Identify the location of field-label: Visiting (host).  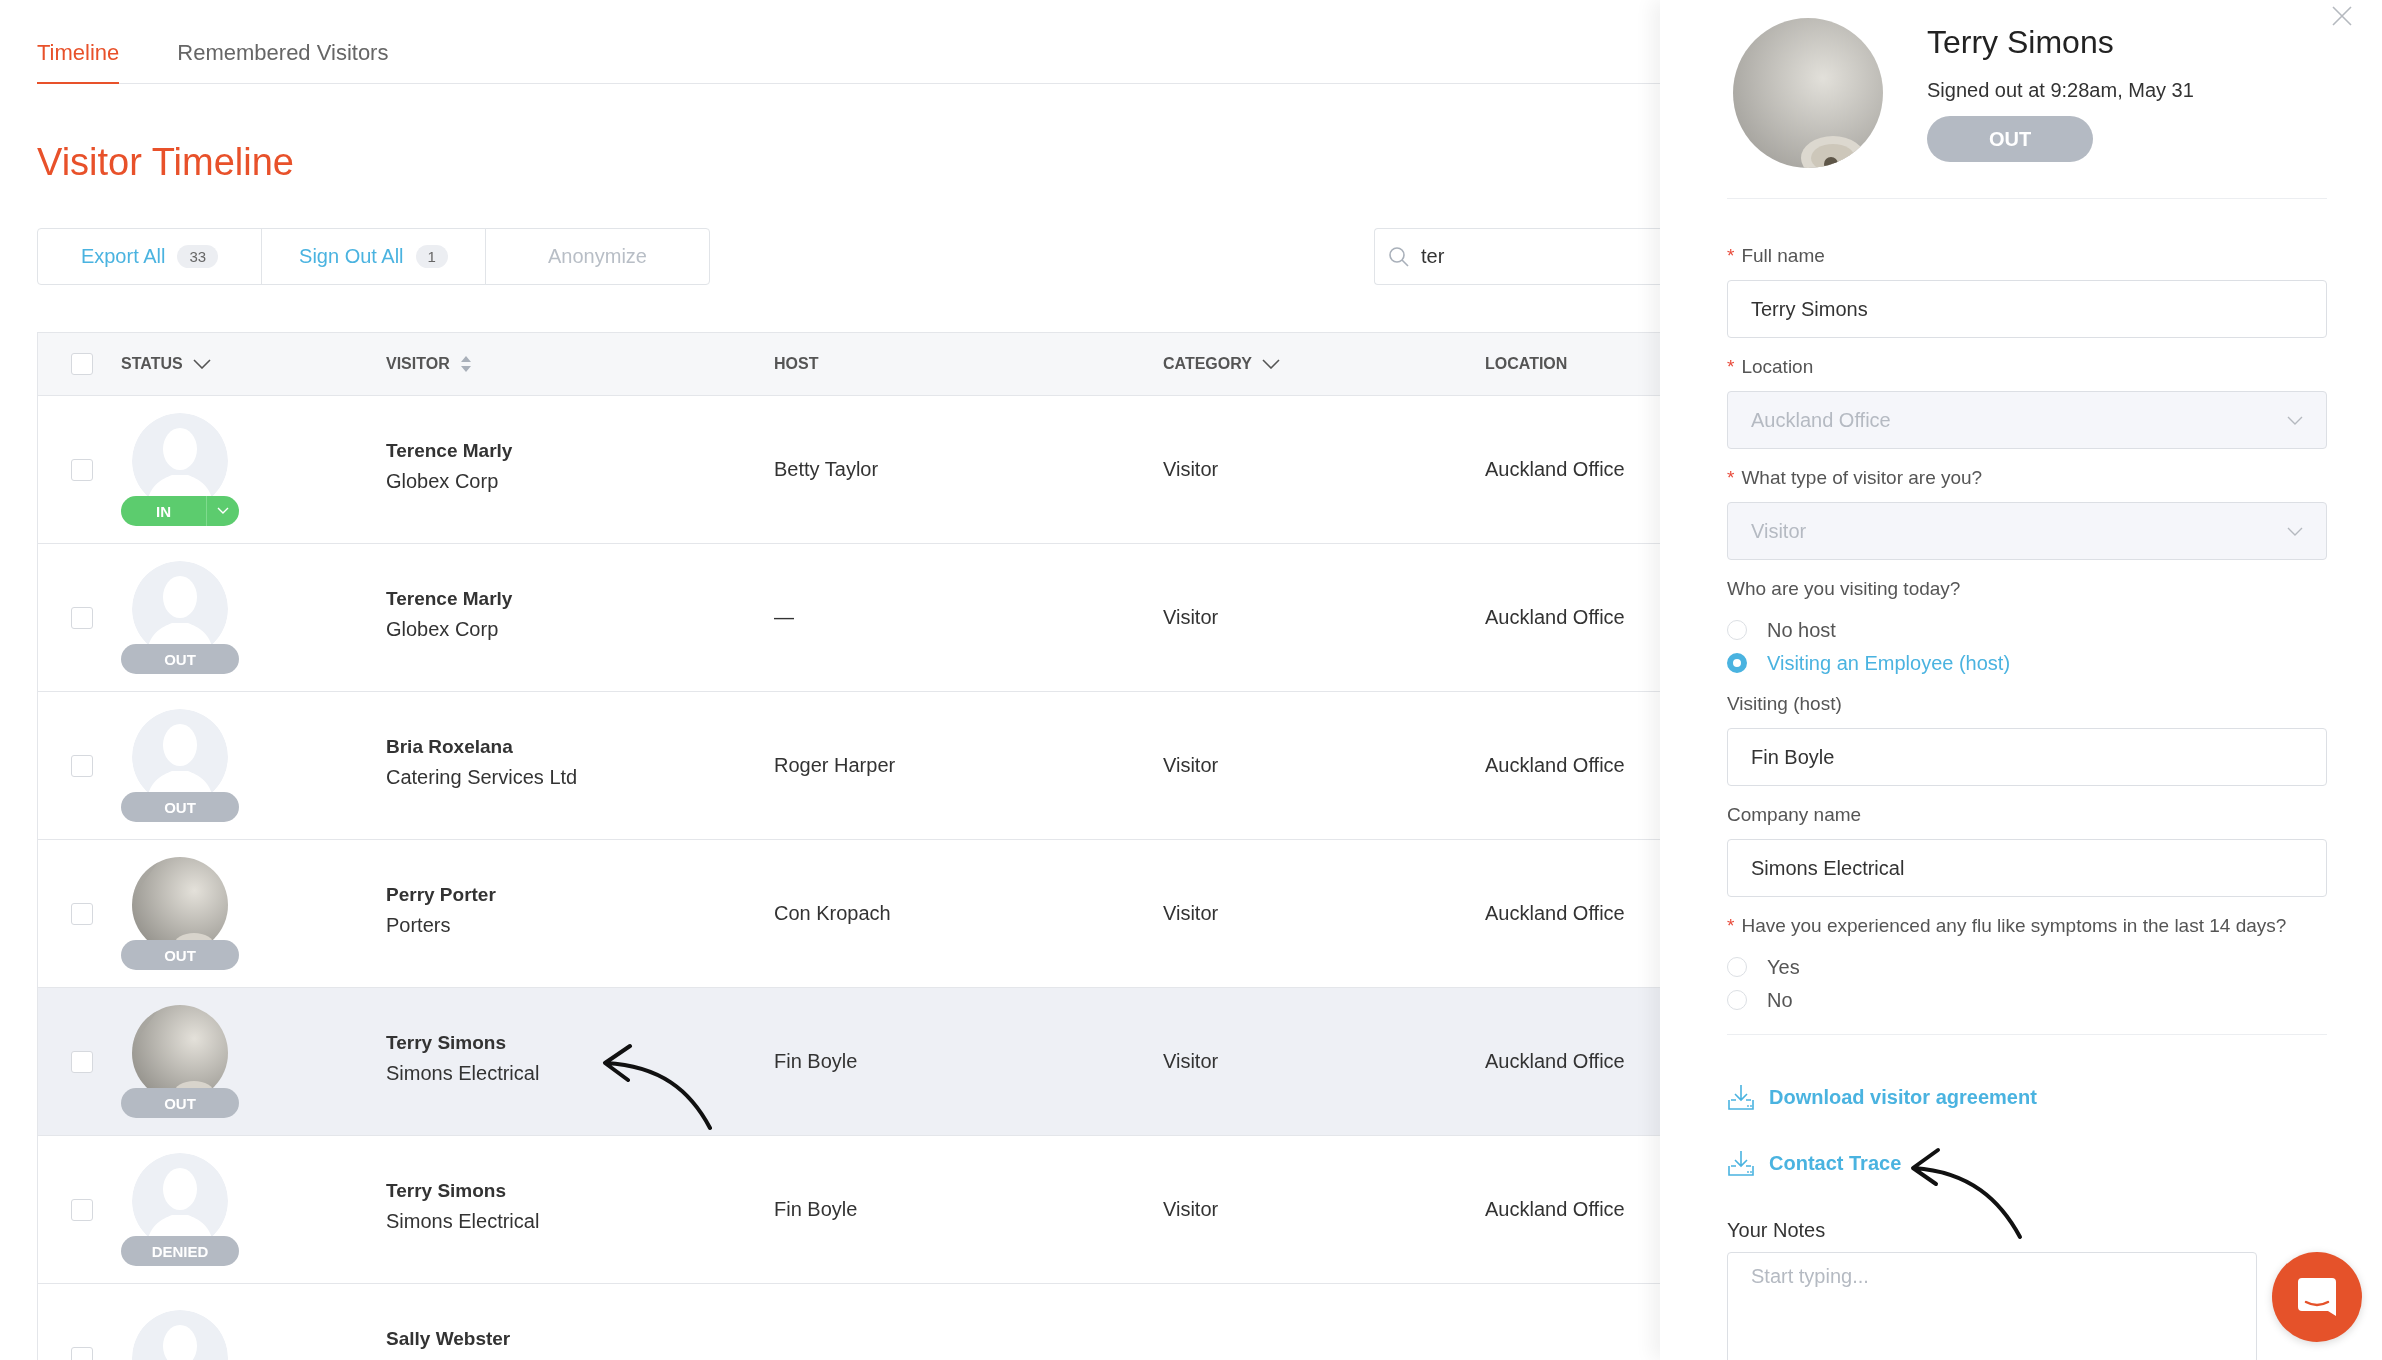
(1784, 703).